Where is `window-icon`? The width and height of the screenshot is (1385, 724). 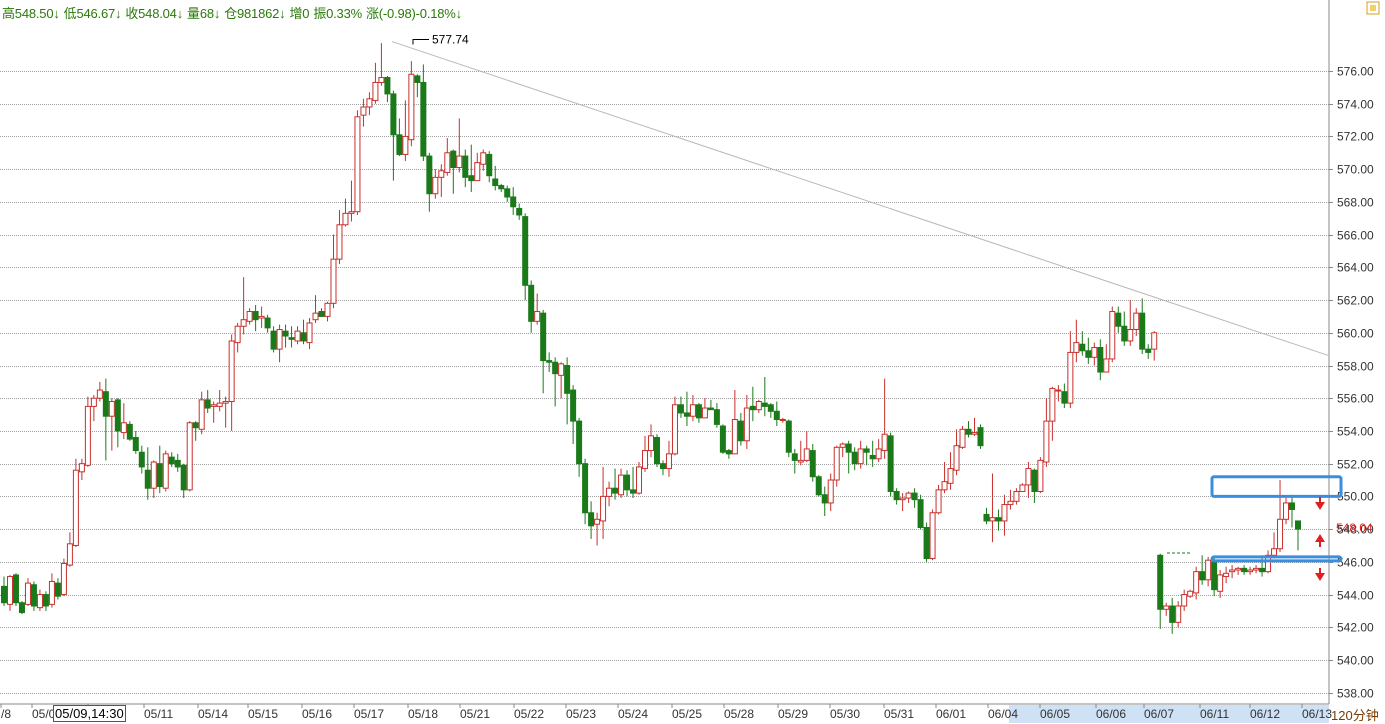
window-icon is located at coordinates (1373, 8).